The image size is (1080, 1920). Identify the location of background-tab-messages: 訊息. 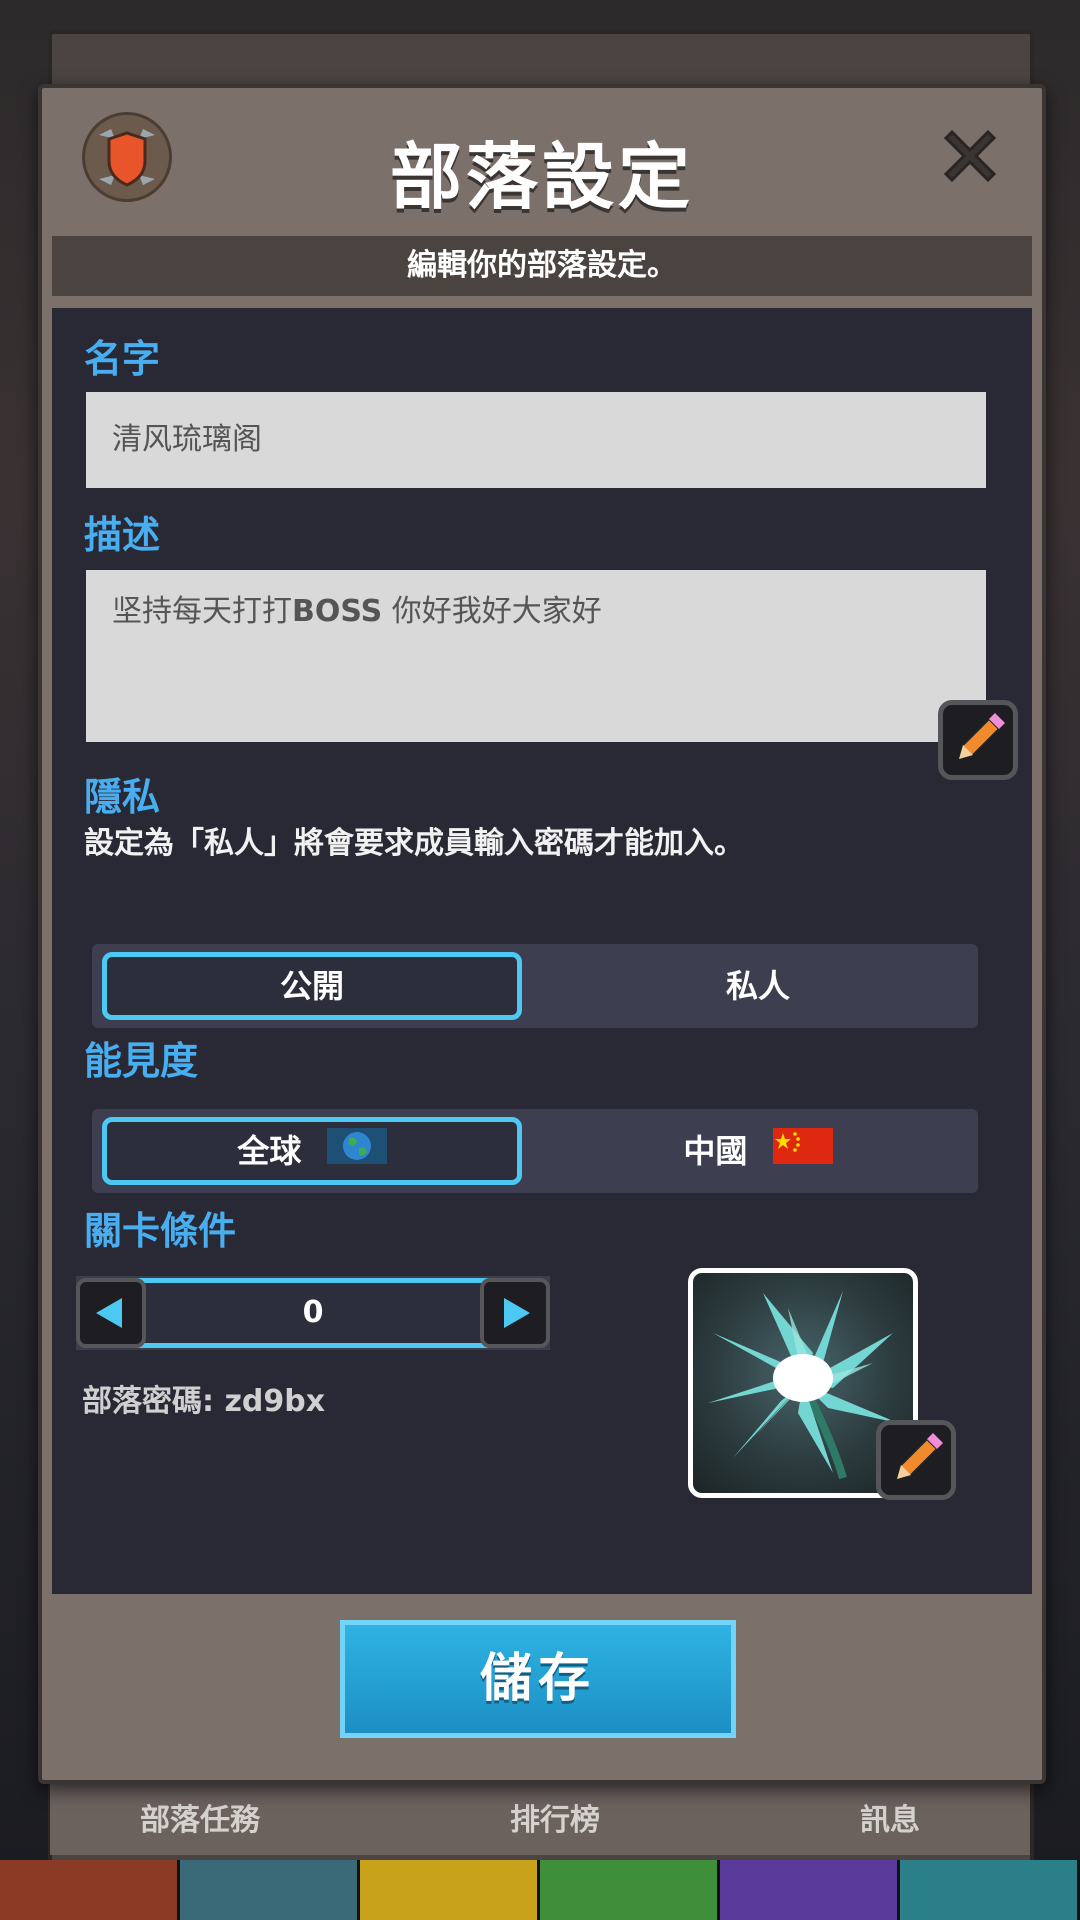
(890, 1820).